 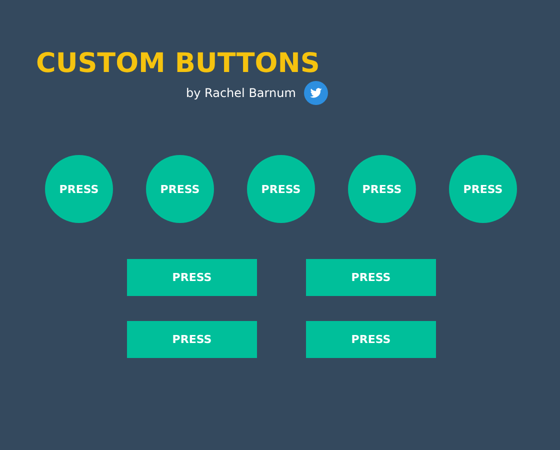 What do you see at coordinates (178, 64) in the screenshot?
I see `page-title: CUSTOM BUTTONS` at bounding box center [178, 64].